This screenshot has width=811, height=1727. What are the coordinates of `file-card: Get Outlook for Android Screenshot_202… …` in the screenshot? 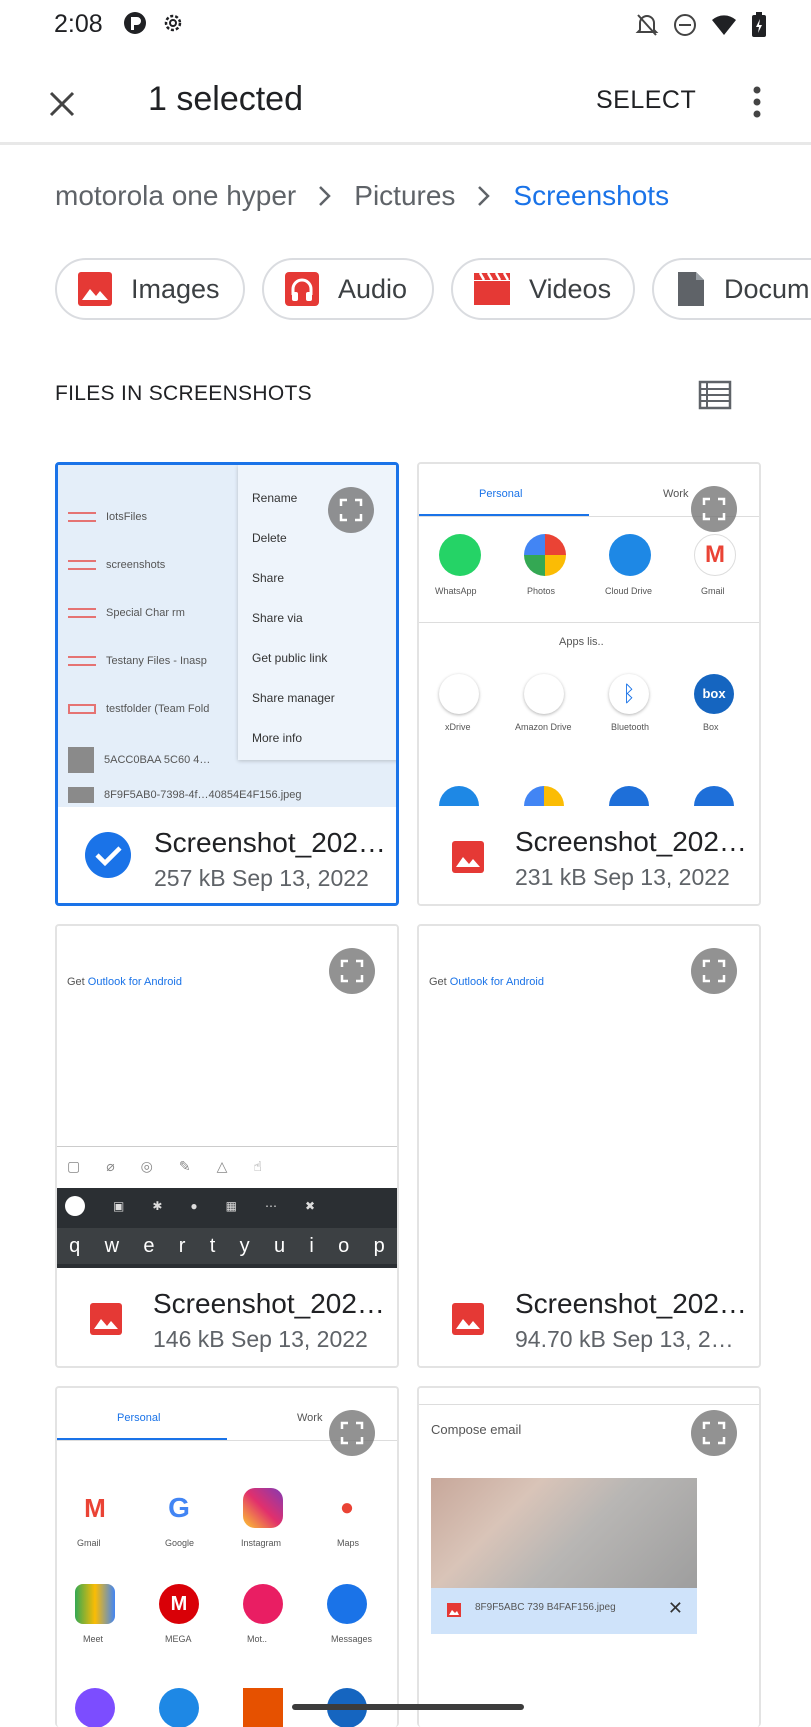 It's located at (589, 1146).